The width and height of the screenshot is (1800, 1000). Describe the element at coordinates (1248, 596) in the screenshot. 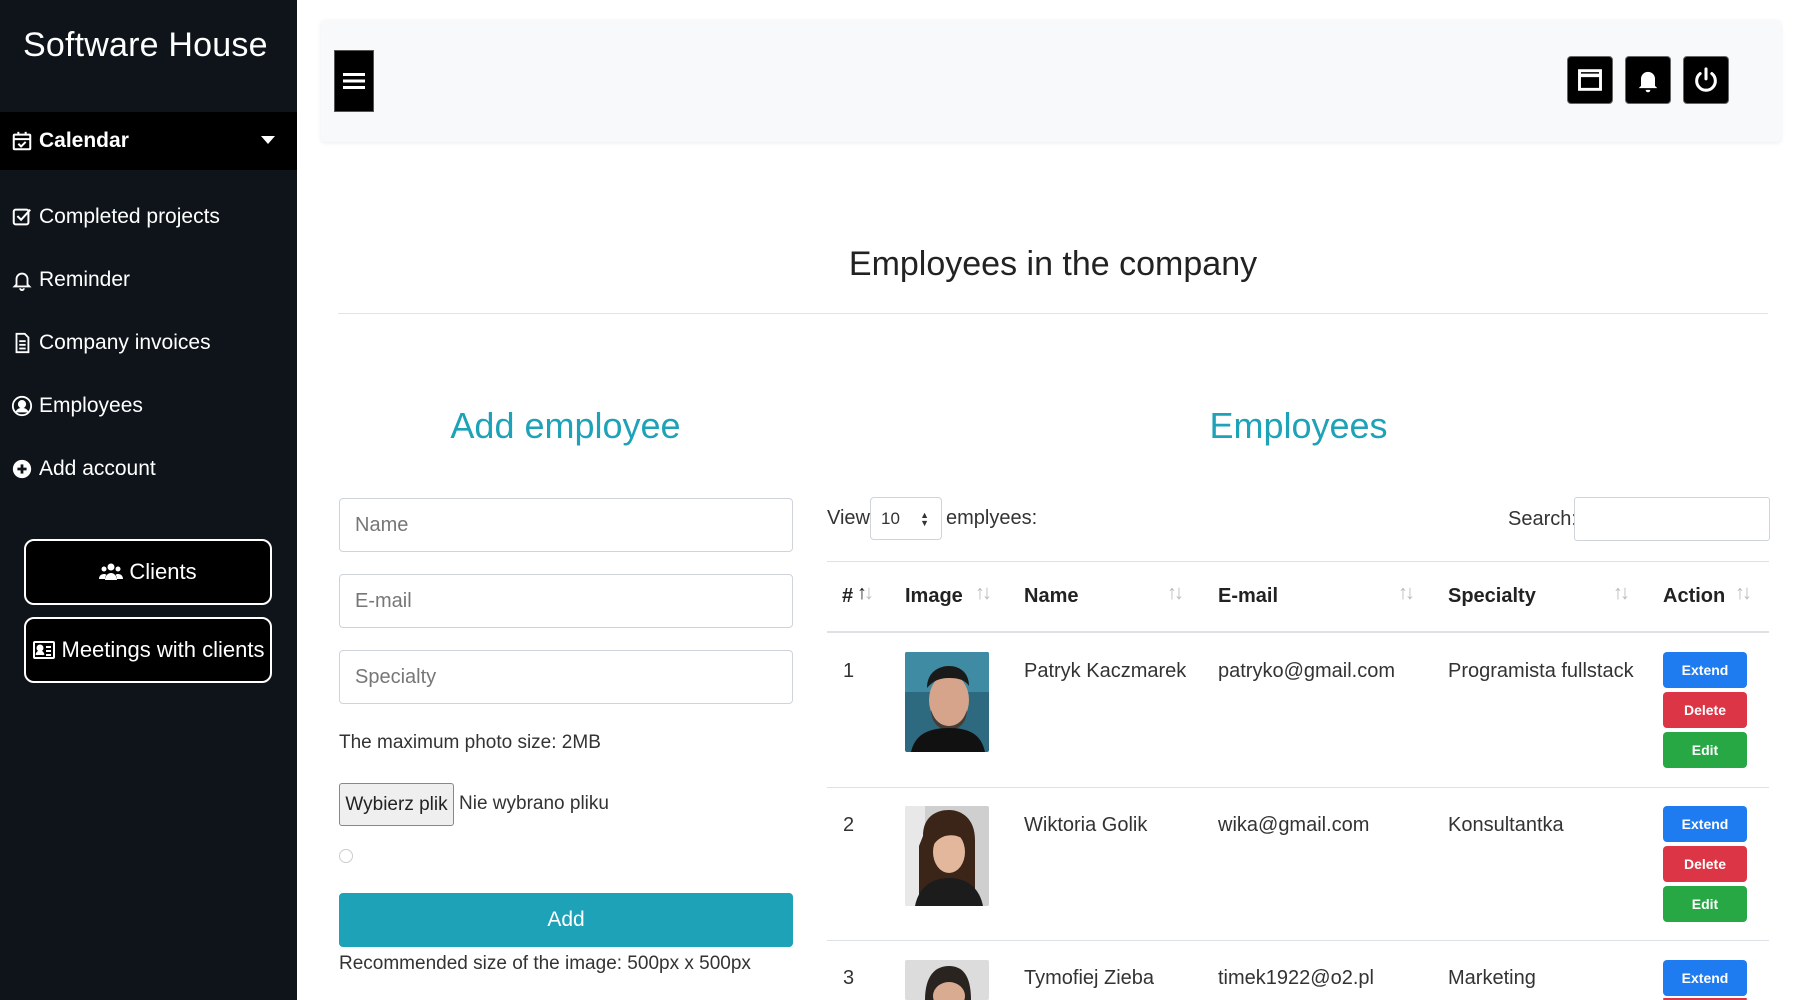

I see `column-header-email: E-mail` at that location.